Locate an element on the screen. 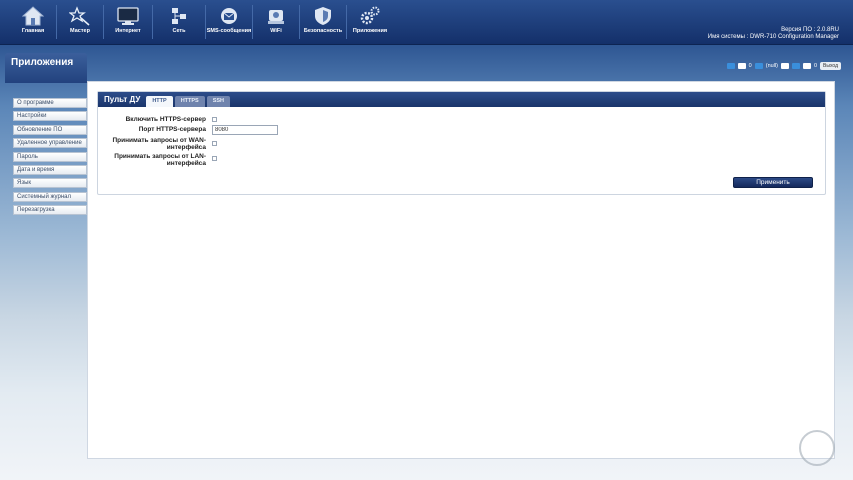  nav-wizard: Мастер is located at coordinates (80, 22).